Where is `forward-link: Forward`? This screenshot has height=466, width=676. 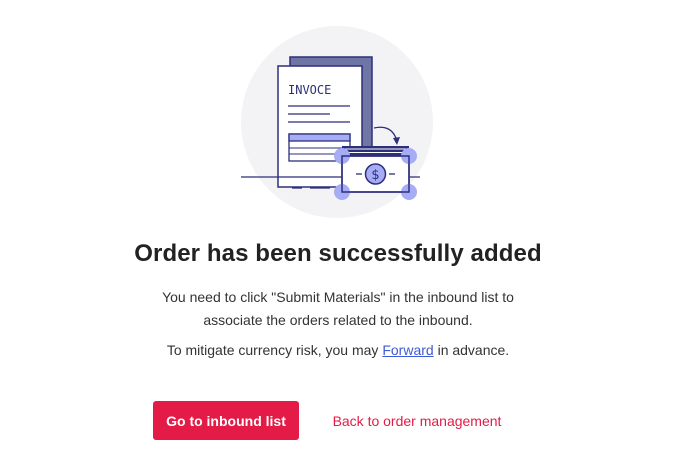
forward-link: Forward is located at coordinates (407, 350).